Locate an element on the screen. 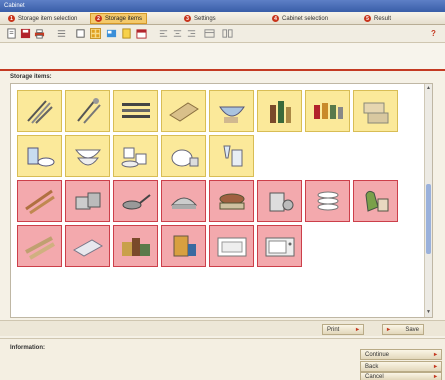 This screenshot has width=445, height=380. coffee-cups-icon is located at coordinates (133, 157).